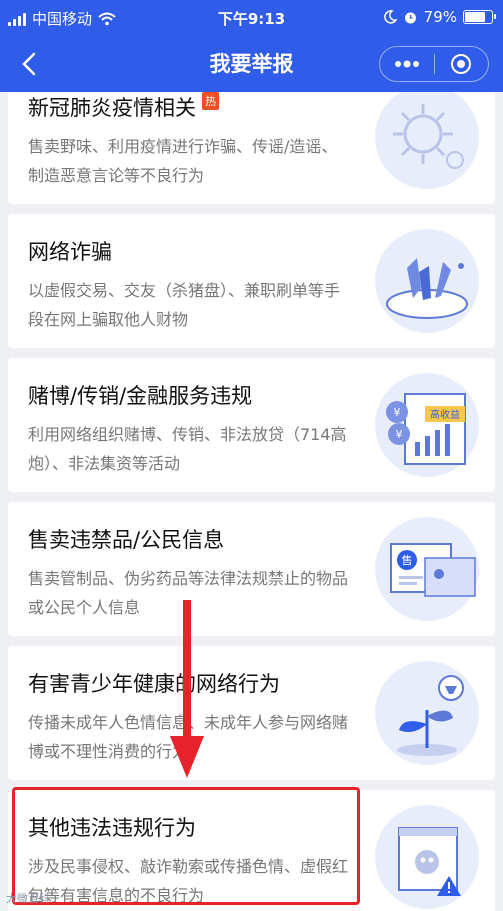 The height and width of the screenshot is (911, 503). Describe the element at coordinates (140, 396) in the screenshot. I see `category-title: 赌博/传销/金融服务违规` at that location.